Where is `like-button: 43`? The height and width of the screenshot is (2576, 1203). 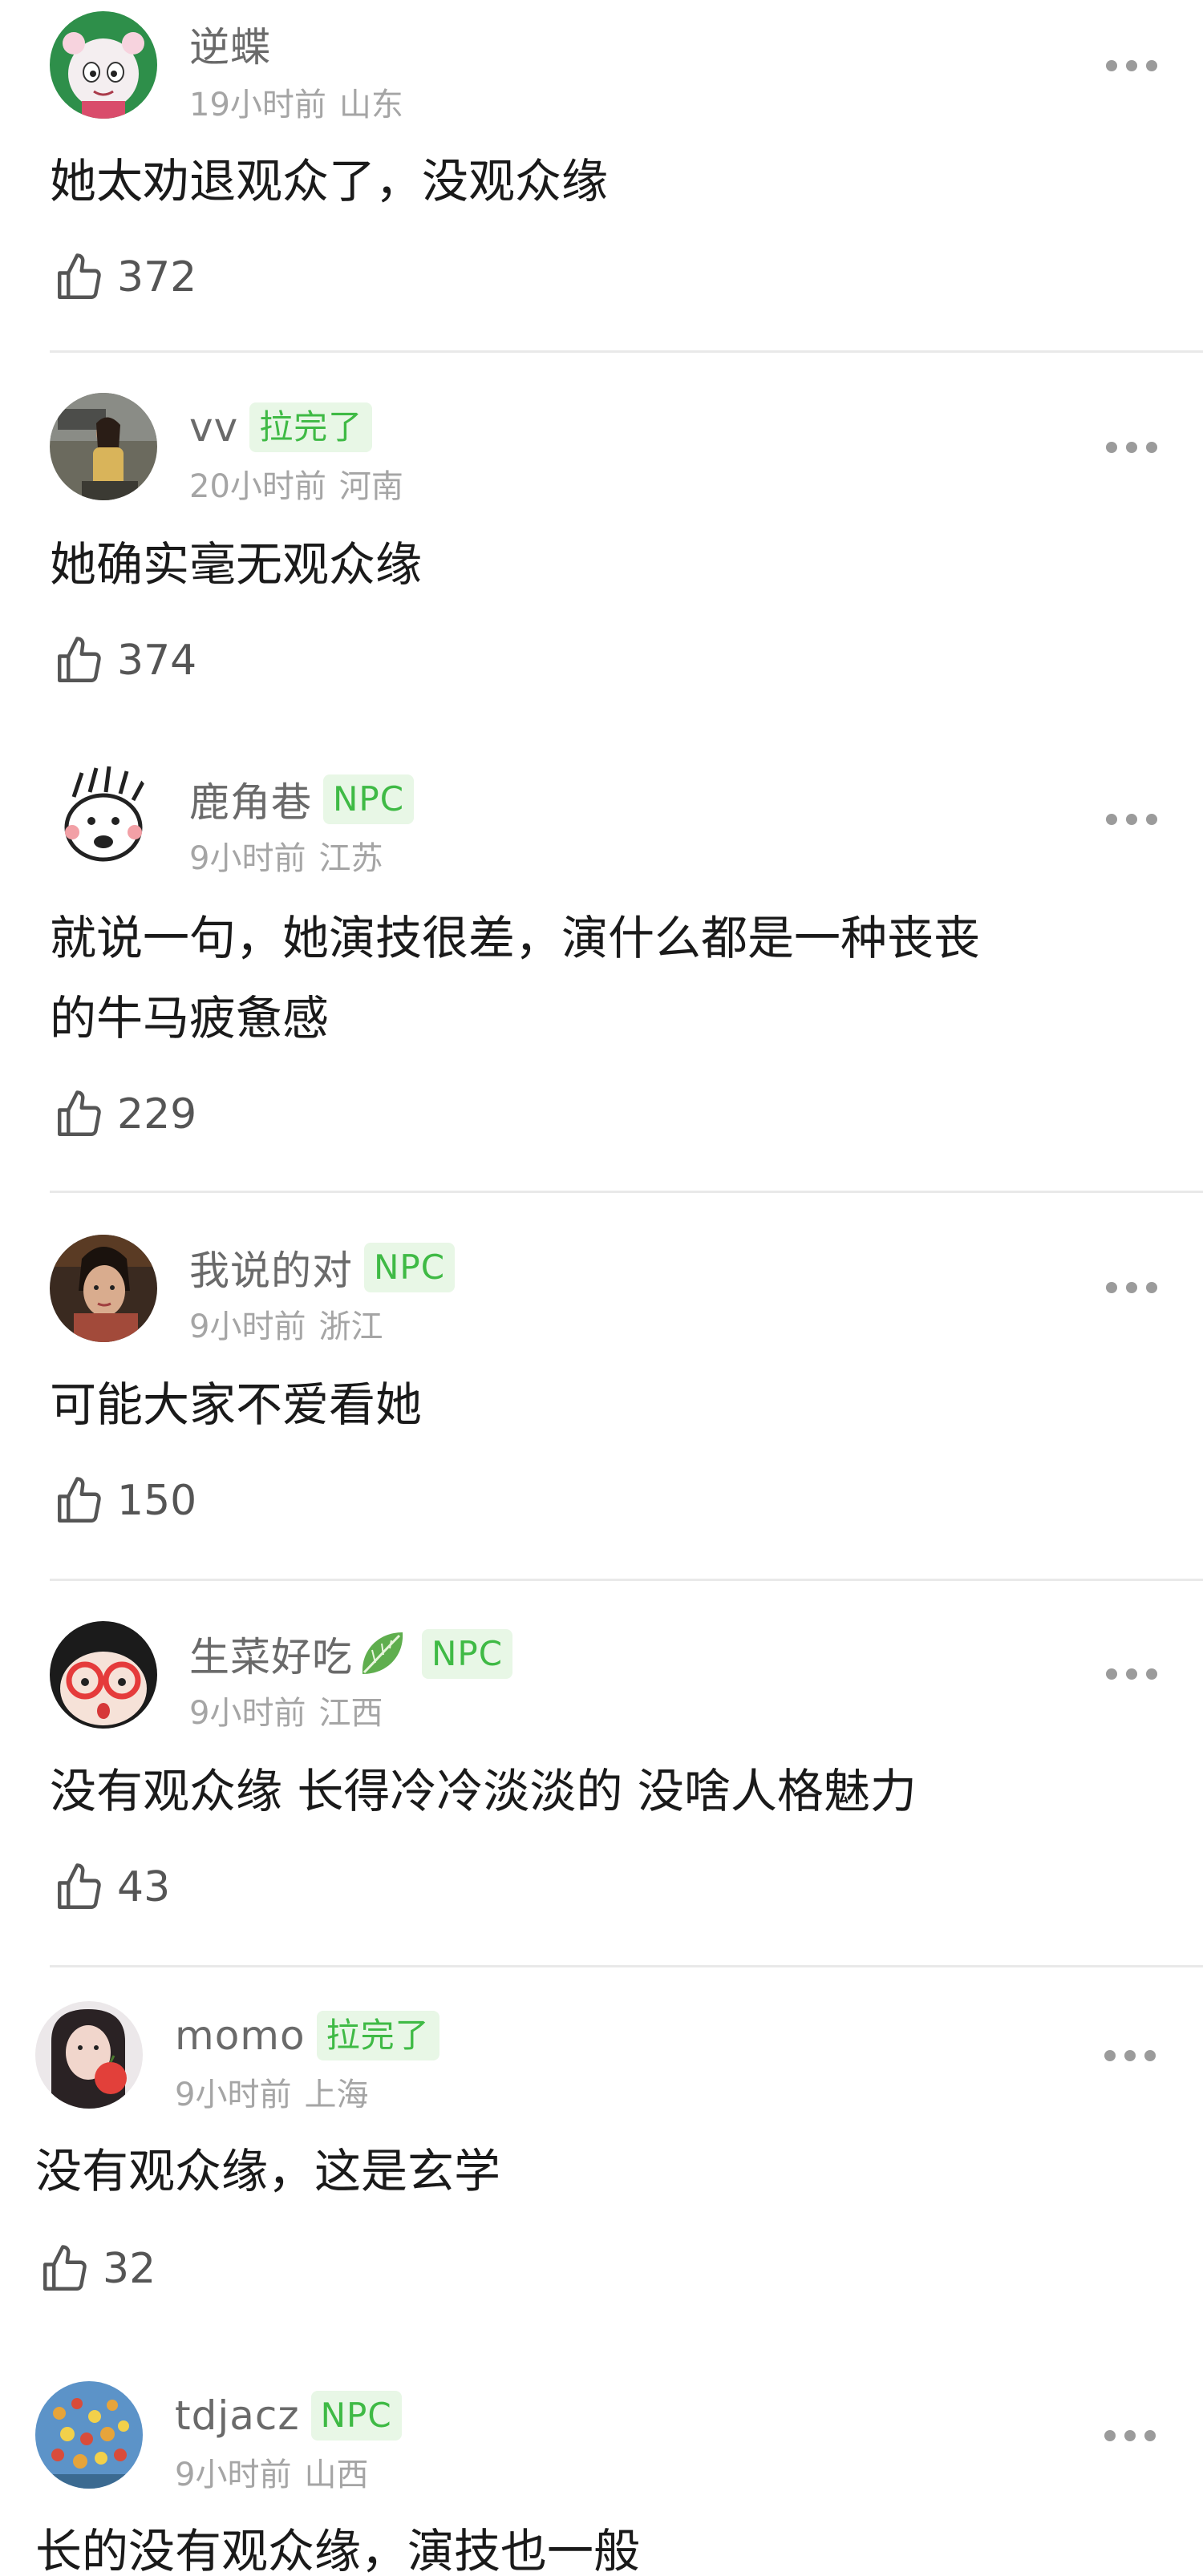 like-button: 43 is located at coordinates (111, 1887).